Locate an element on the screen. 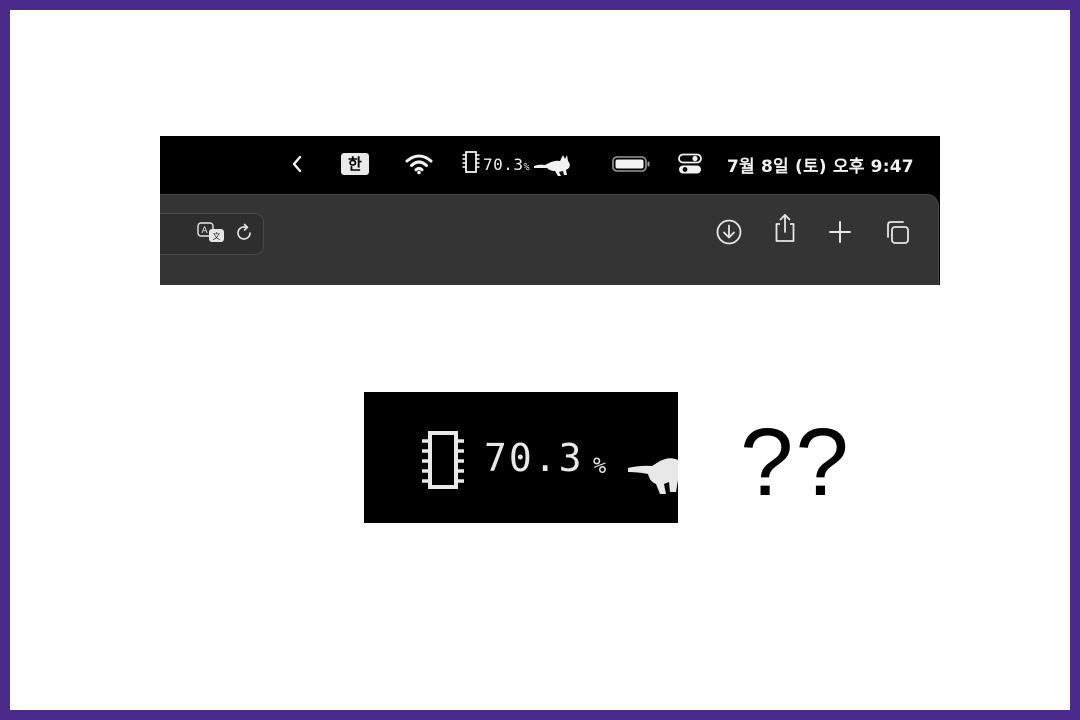  zoomed-cpu-monitor: 70.3 % is located at coordinates (521, 457).